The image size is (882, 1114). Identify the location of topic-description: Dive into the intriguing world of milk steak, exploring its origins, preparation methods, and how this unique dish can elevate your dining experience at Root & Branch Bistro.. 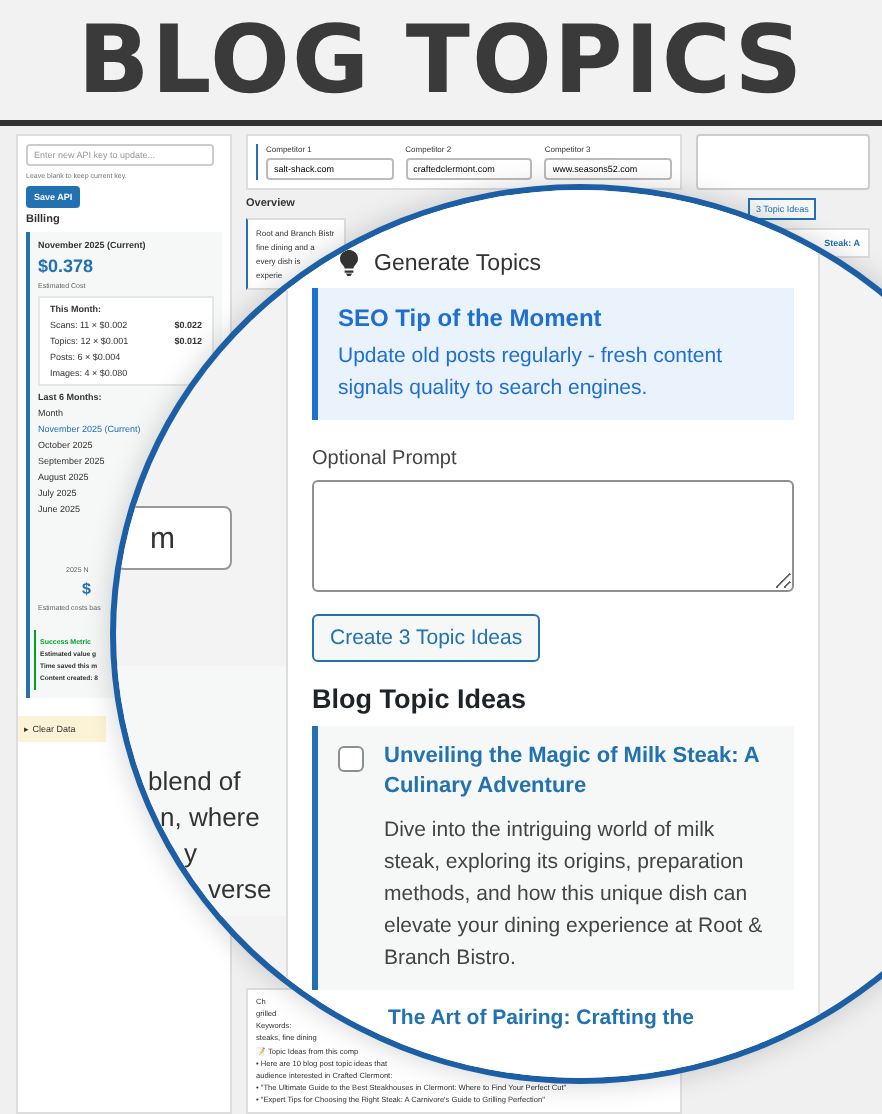
(574, 895).